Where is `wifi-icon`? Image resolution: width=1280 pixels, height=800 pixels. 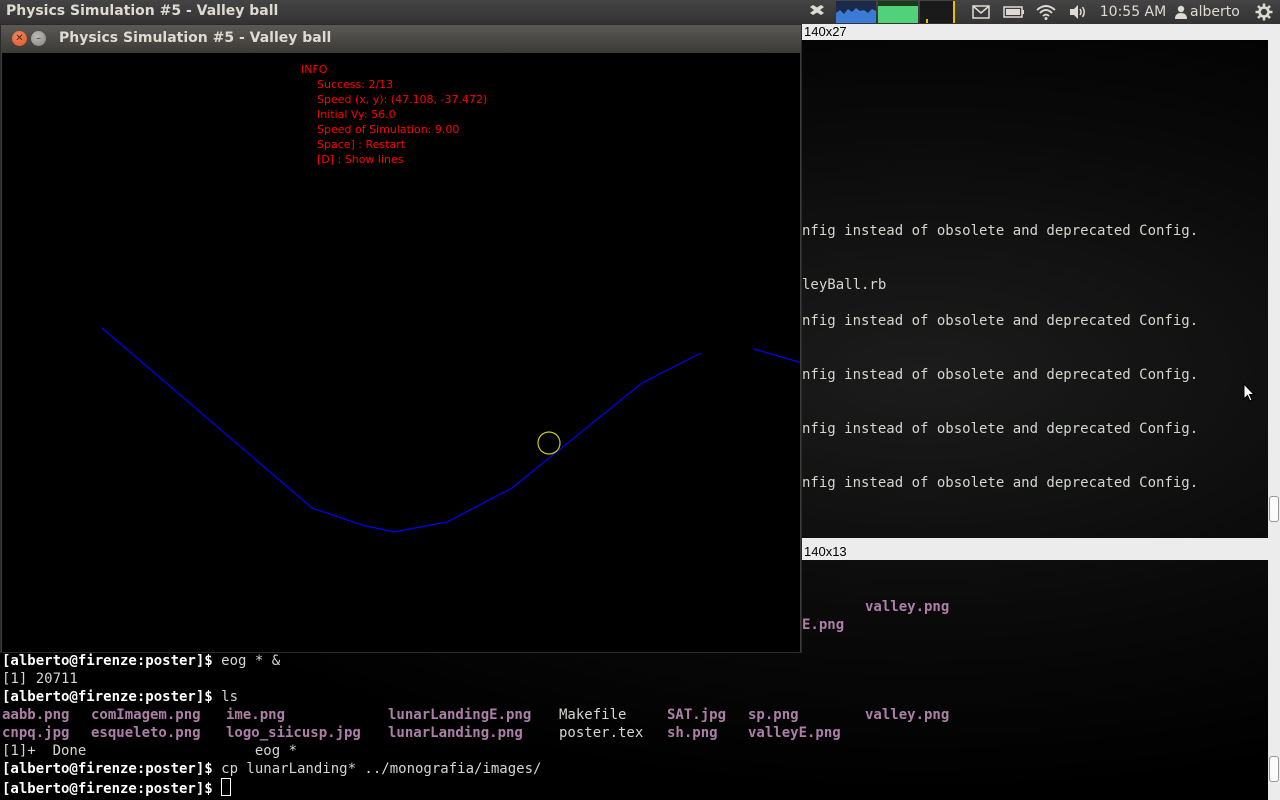 wifi-icon is located at coordinates (1046, 12).